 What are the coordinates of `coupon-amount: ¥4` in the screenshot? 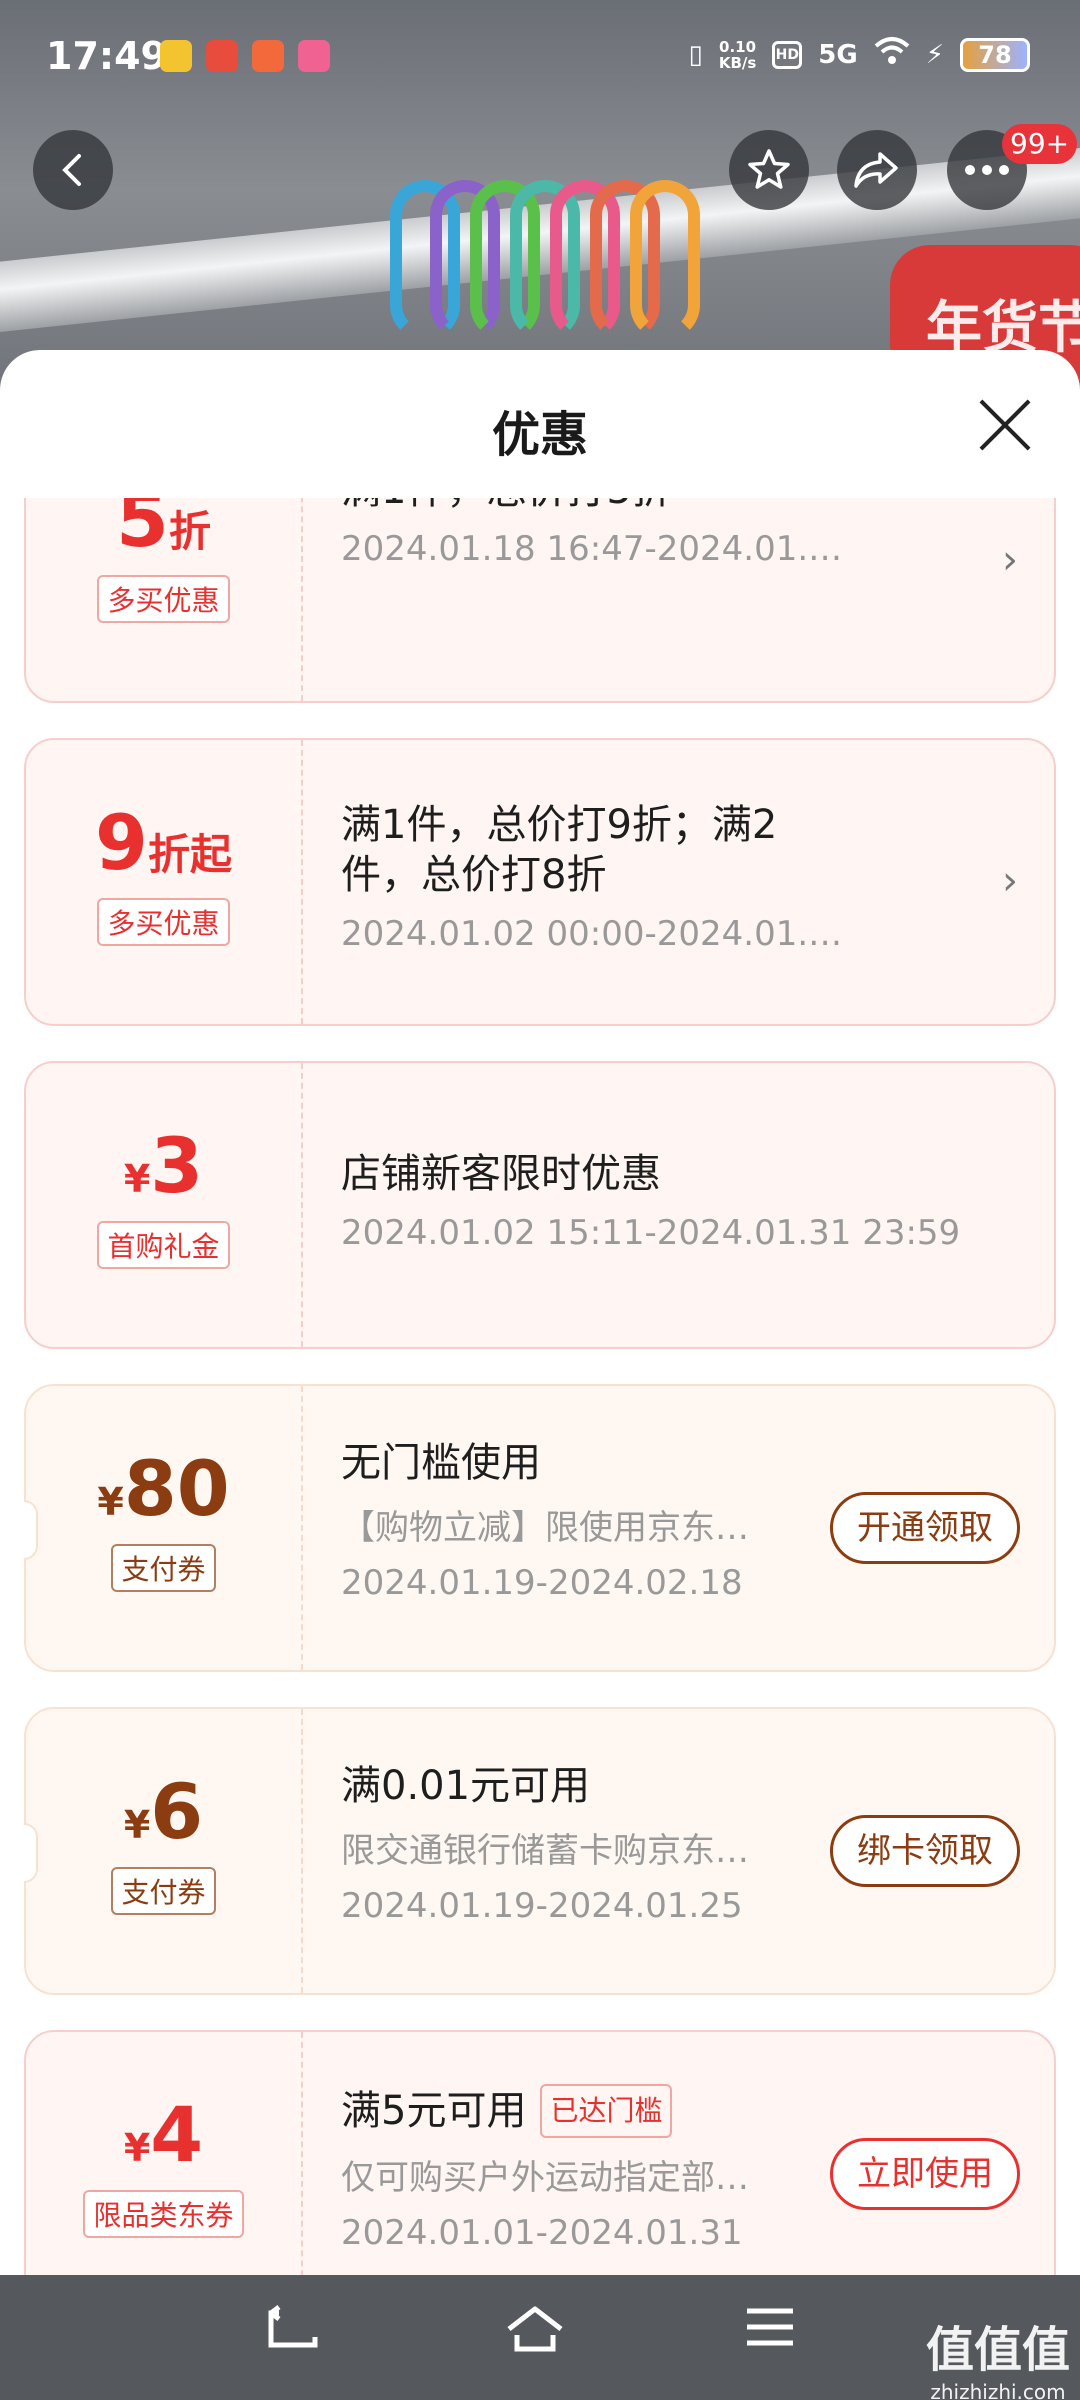 It's located at (163, 2134).